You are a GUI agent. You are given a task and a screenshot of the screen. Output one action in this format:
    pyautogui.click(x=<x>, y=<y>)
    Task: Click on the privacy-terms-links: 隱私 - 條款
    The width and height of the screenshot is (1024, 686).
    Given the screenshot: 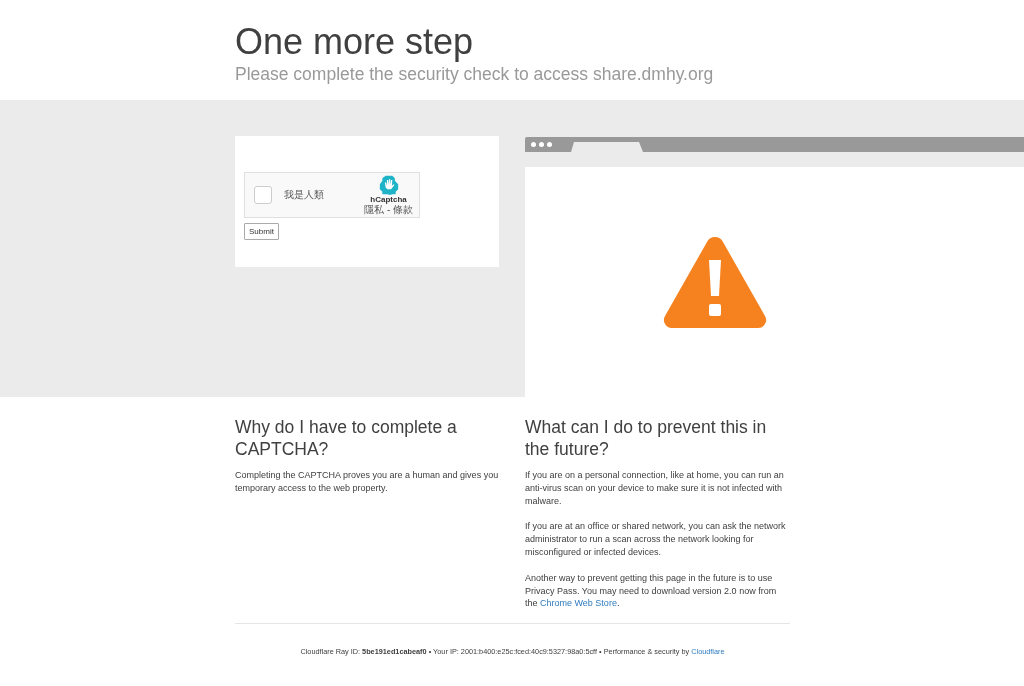 What is the action you would take?
    pyautogui.click(x=388, y=209)
    